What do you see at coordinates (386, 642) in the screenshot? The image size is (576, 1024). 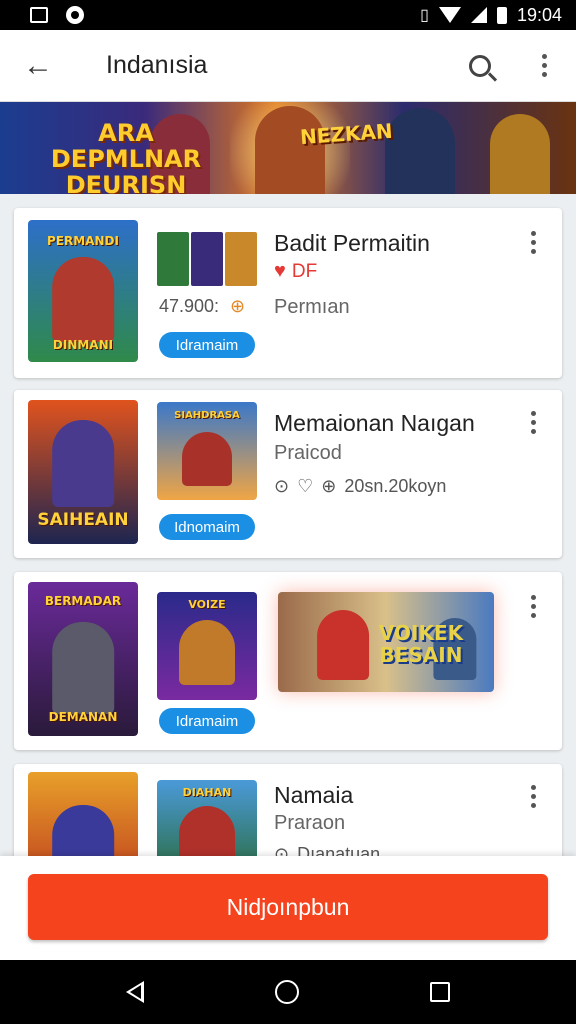 I see `promo-image: VOIKEK BESAIN` at bounding box center [386, 642].